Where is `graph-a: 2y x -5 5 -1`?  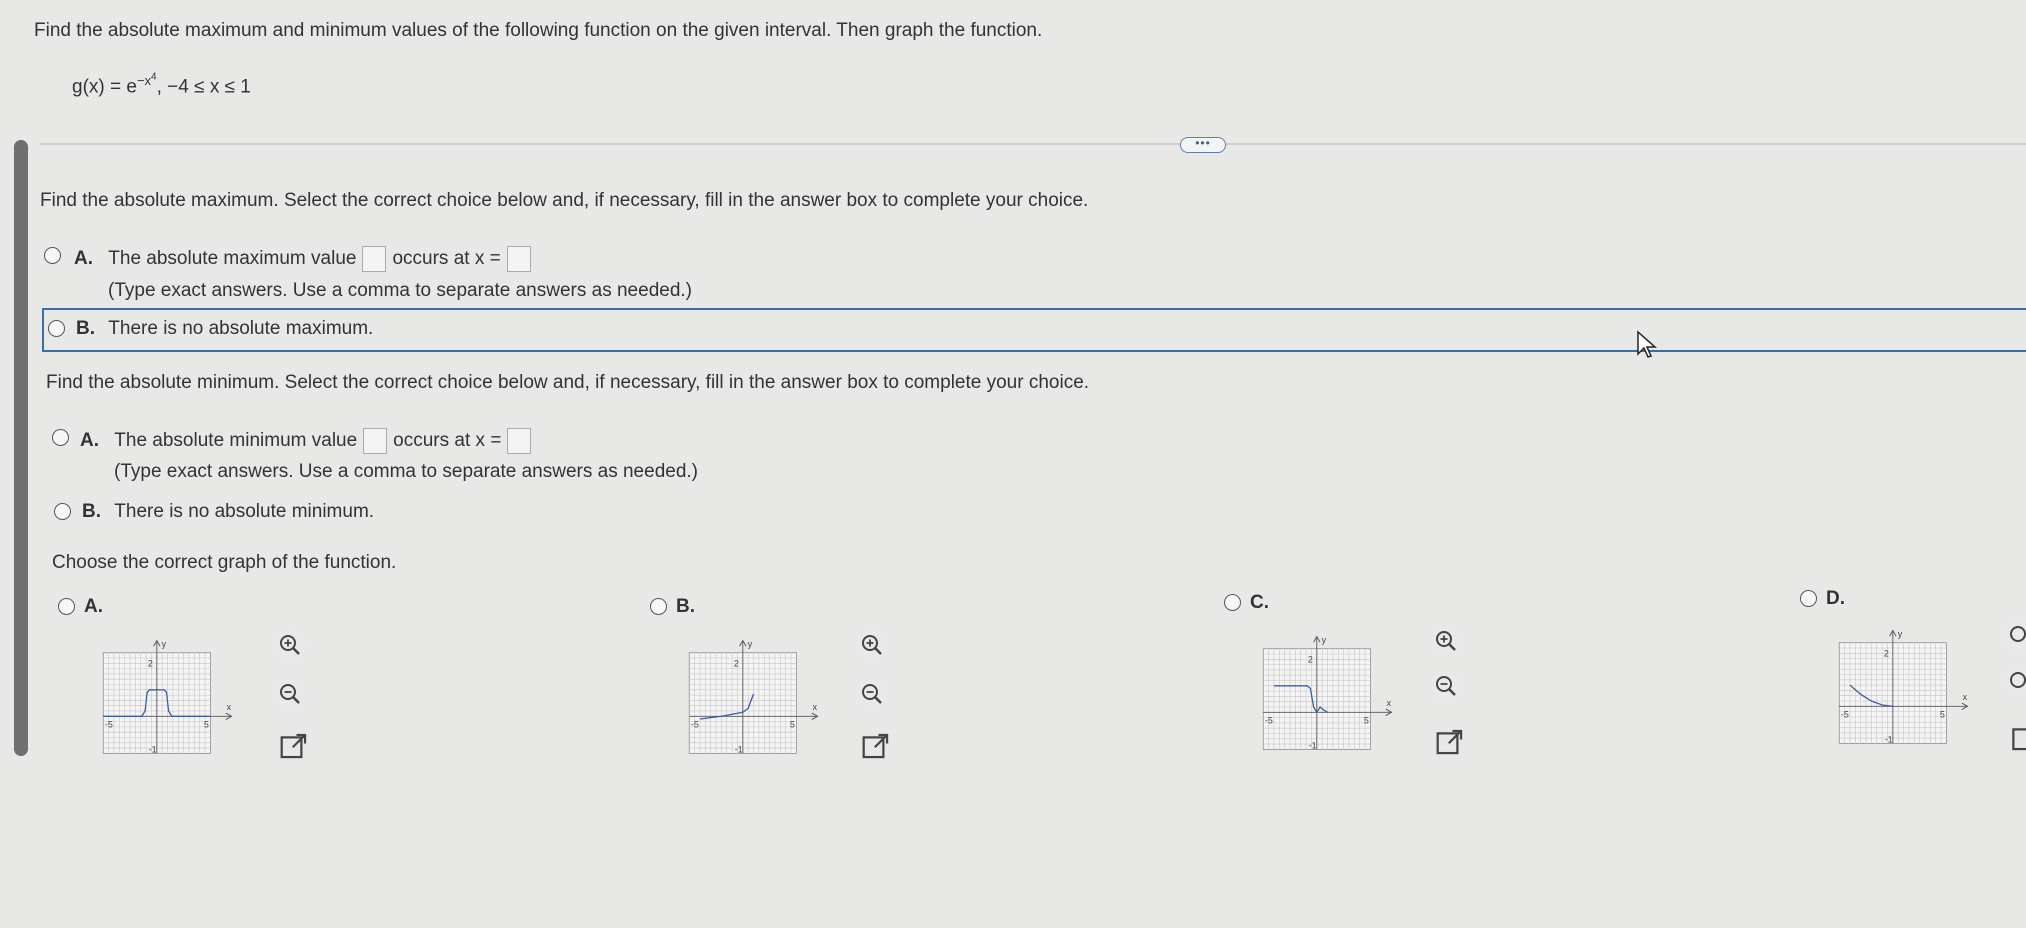 graph-a: 2y x -5 5 -1 is located at coordinates (169, 699).